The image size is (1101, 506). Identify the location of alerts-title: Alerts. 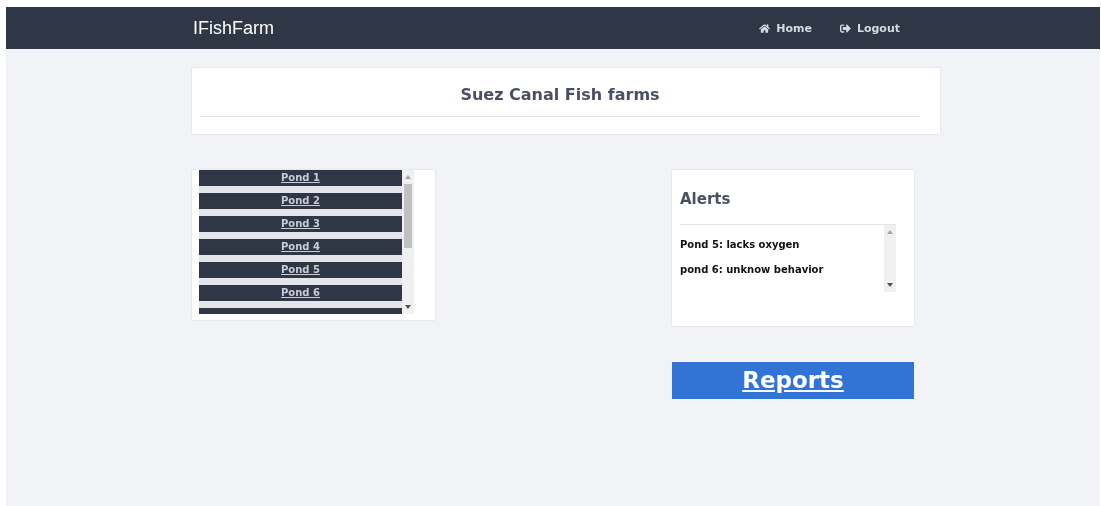
(788, 207).